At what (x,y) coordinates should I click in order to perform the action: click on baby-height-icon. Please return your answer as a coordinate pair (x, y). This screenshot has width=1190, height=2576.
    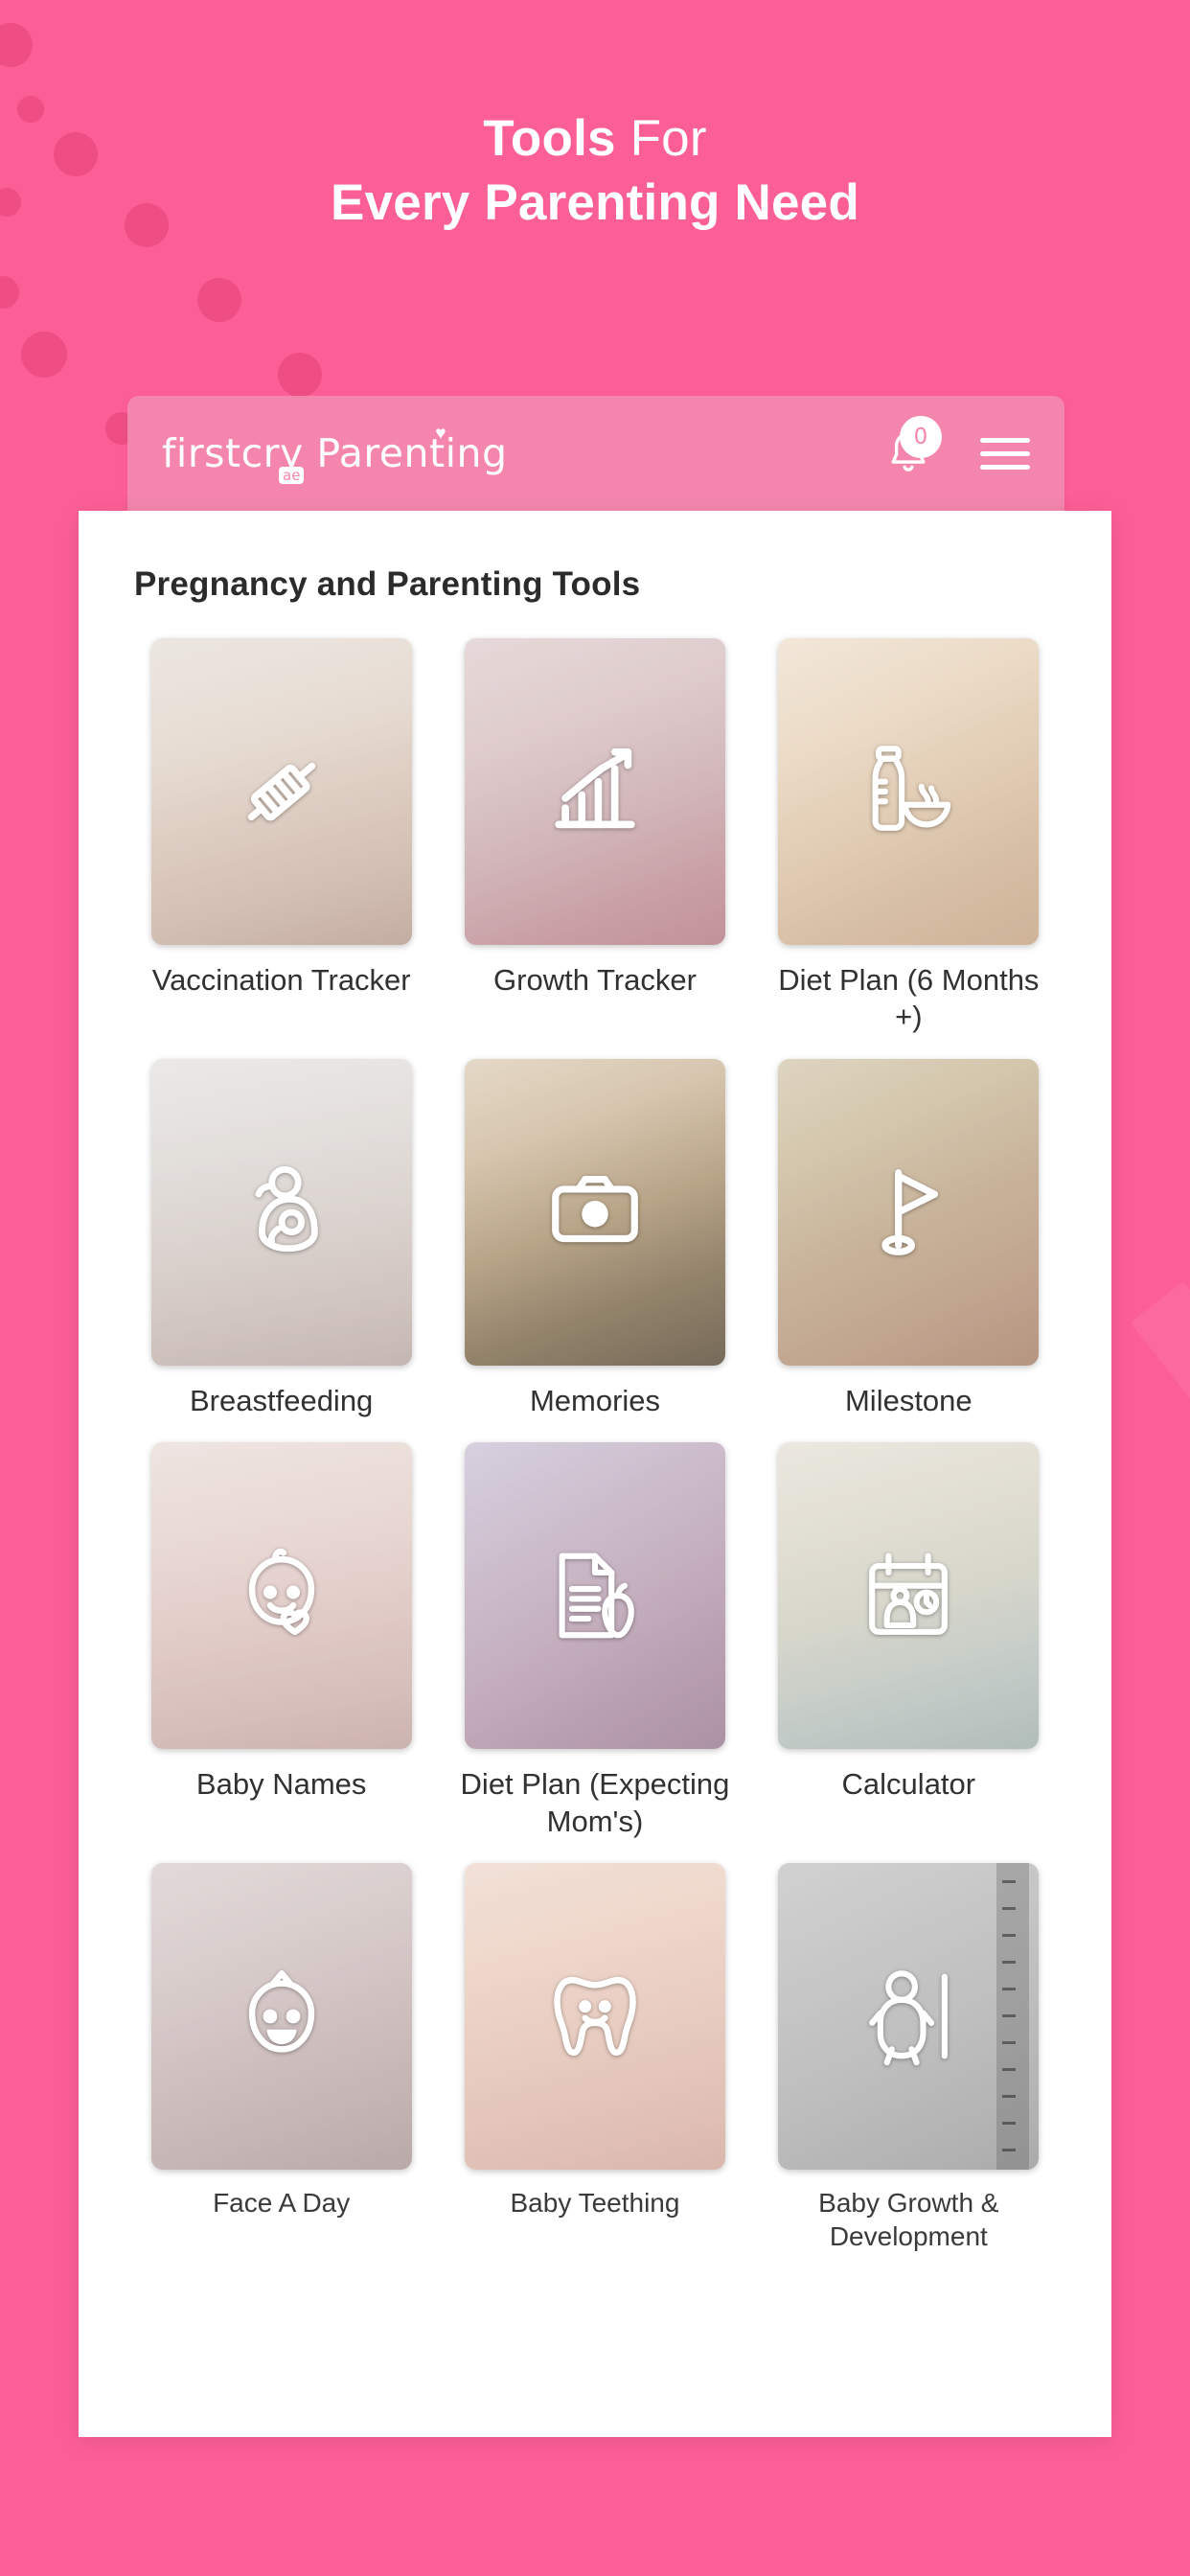
    Looking at the image, I should click on (909, 2016).